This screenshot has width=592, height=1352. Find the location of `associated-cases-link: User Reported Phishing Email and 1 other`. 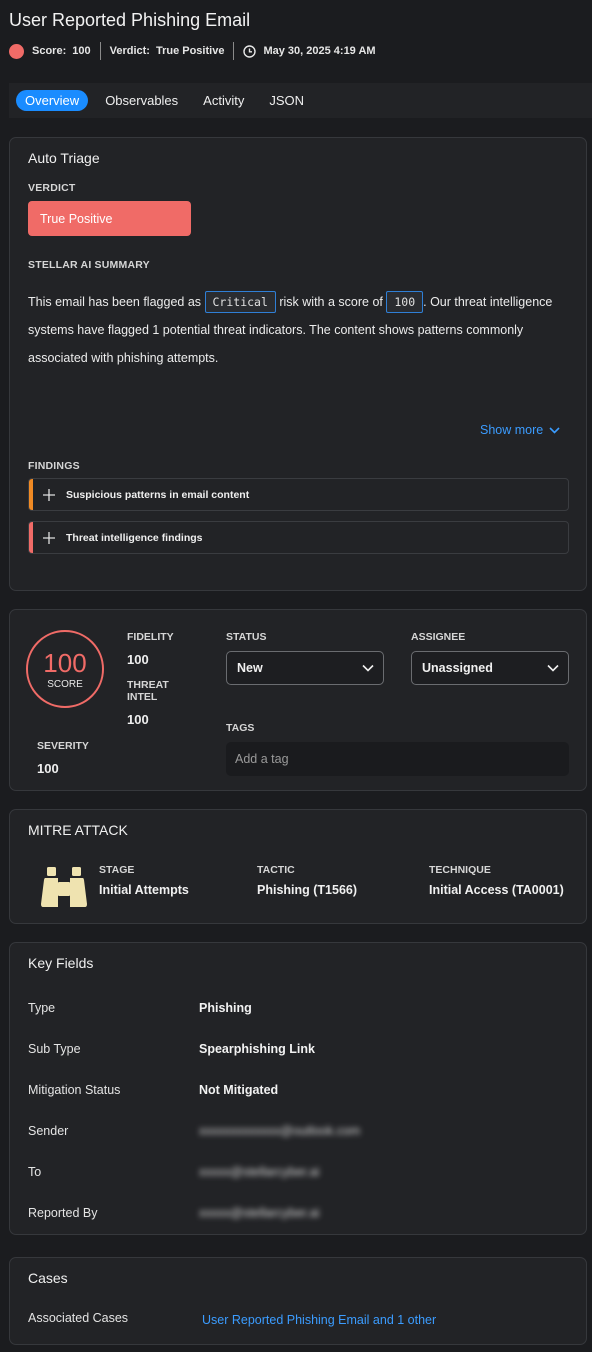

associated-cases-link: User Reported Phishing Email and 1 other is located at coordinates (319, 1320).